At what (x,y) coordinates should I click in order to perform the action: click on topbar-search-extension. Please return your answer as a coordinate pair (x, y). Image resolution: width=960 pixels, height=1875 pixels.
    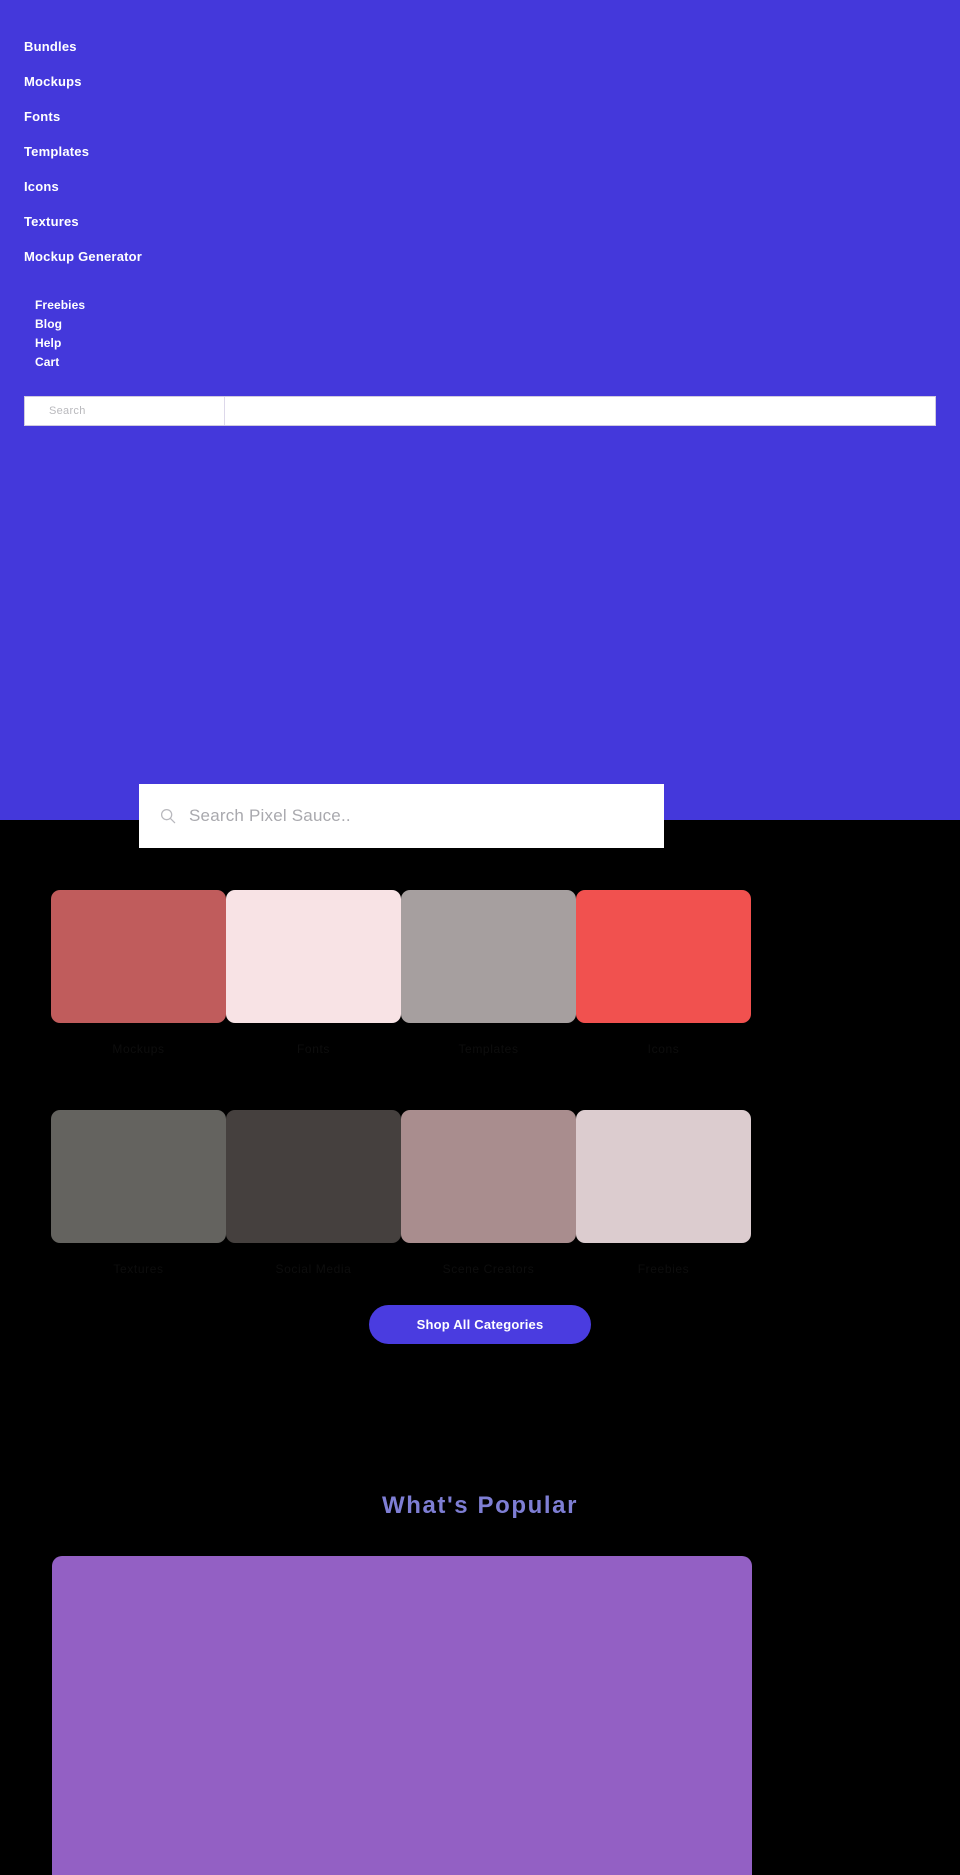
    Looking at the image, I should click on (580, 411).